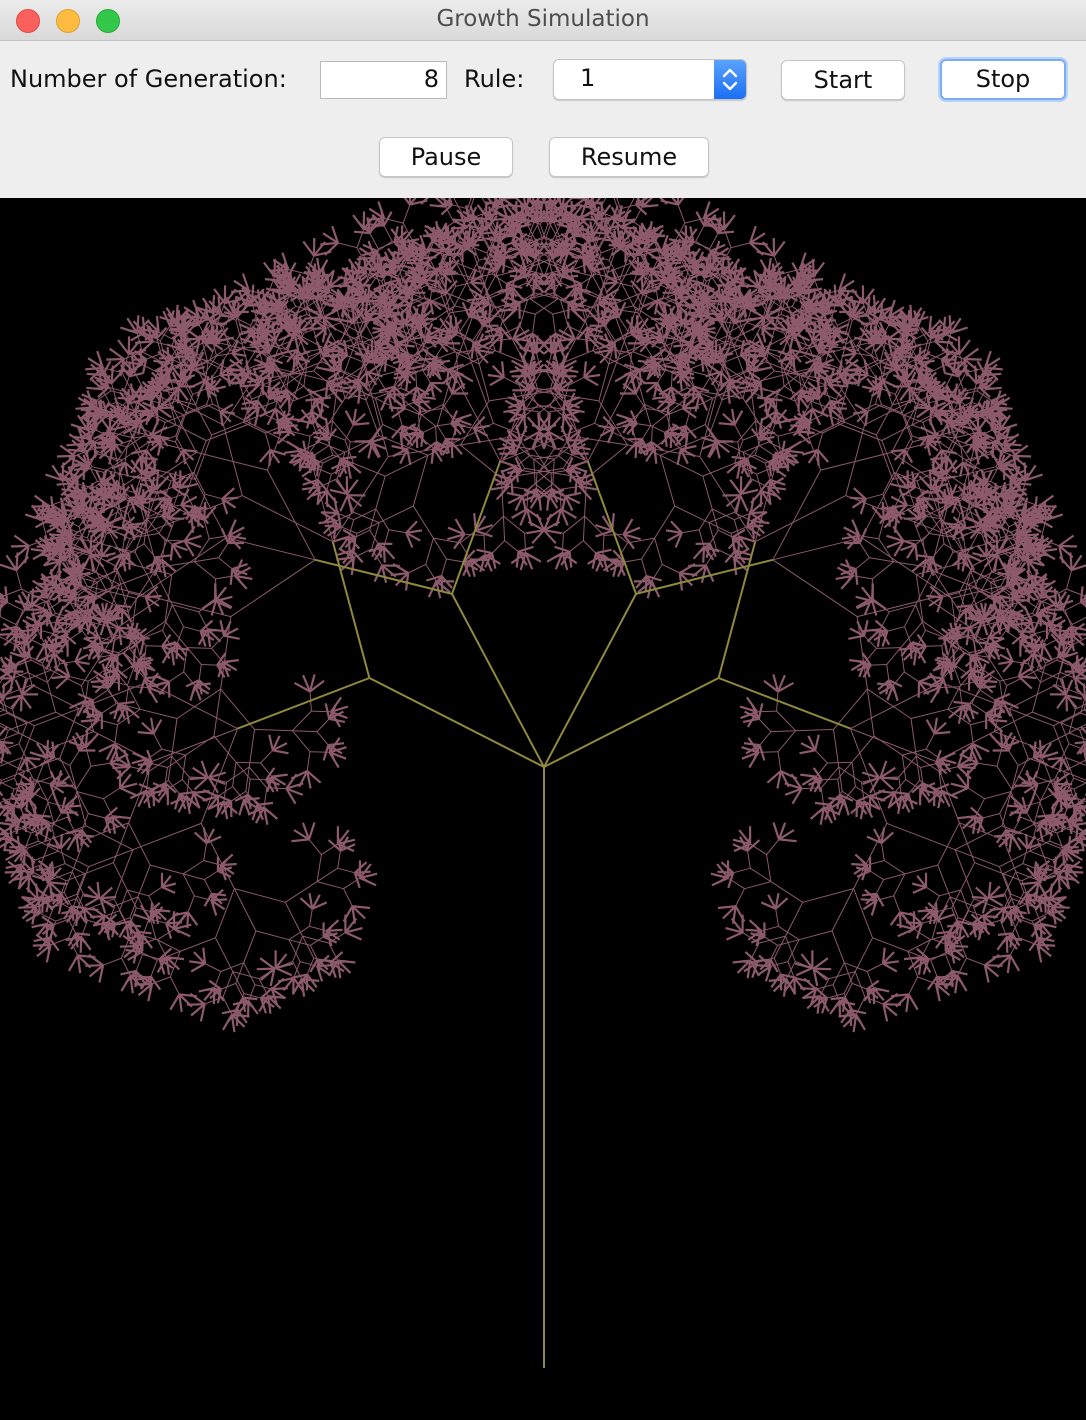  Describe the element at coordinates (587, 78) in the screenshot. I see `rule-select-value: 1` at that location.